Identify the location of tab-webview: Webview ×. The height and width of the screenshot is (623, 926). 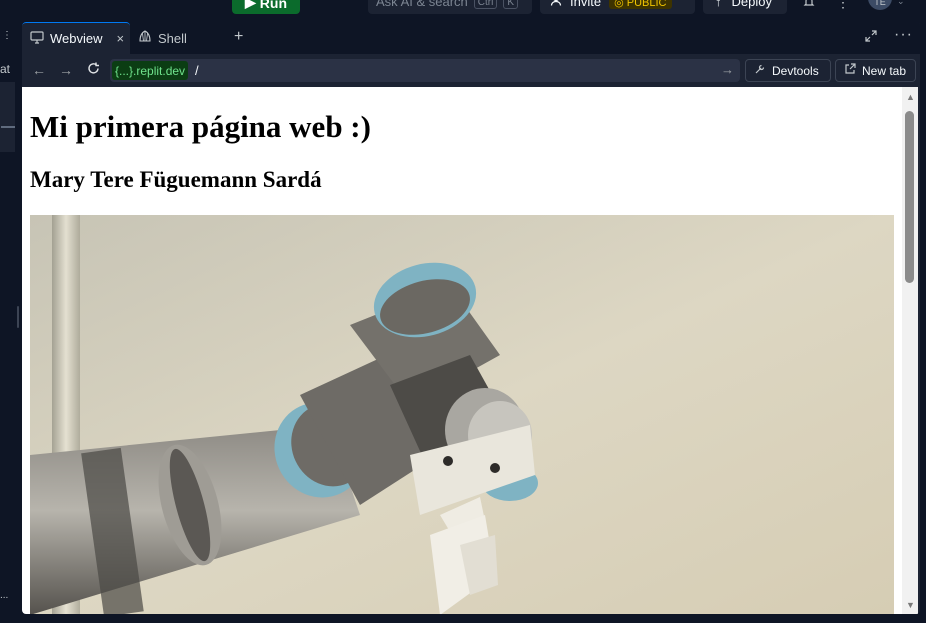
(76, 38).